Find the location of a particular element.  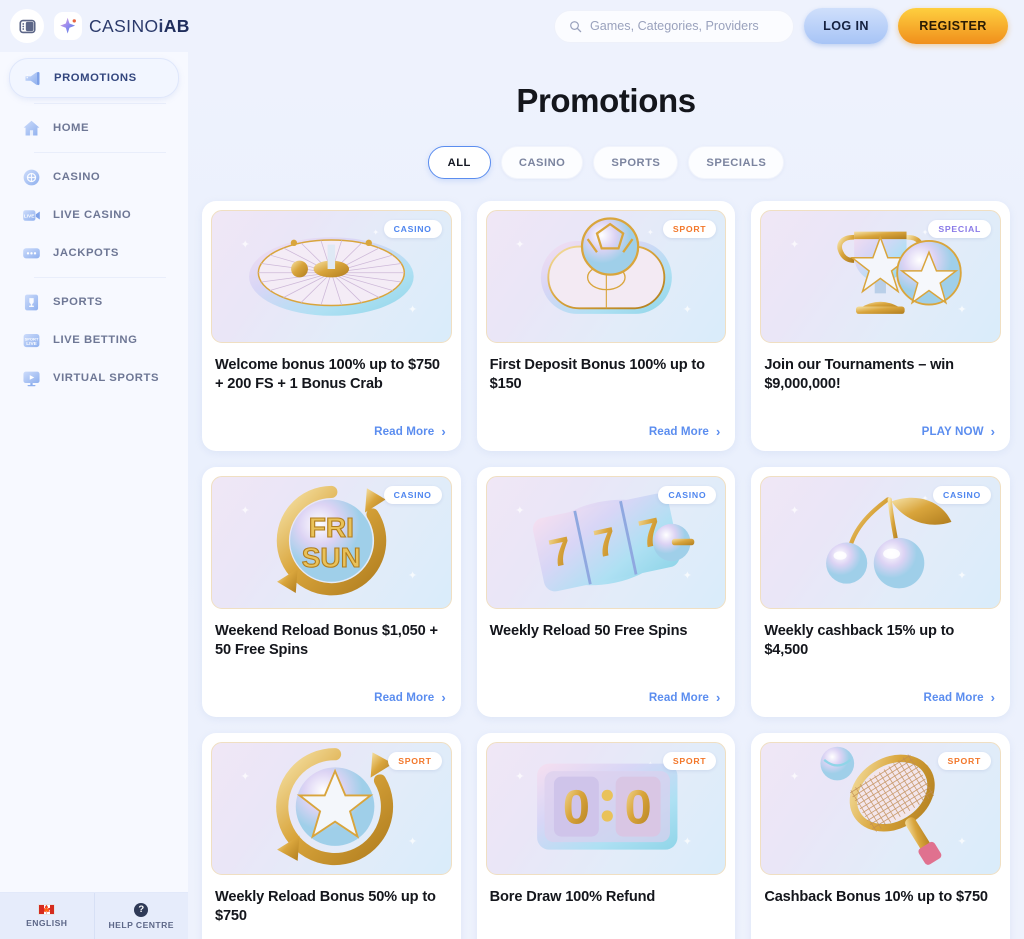

promotion-cta-link: PLAY NOW › is located at coordinates (880, 431).